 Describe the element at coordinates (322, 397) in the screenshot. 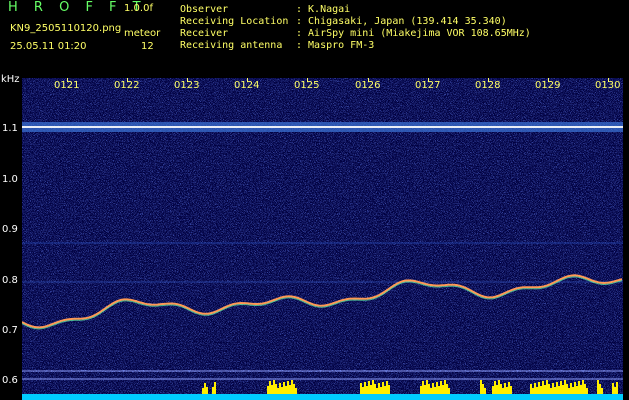

I see `baseline-bar` at that location.